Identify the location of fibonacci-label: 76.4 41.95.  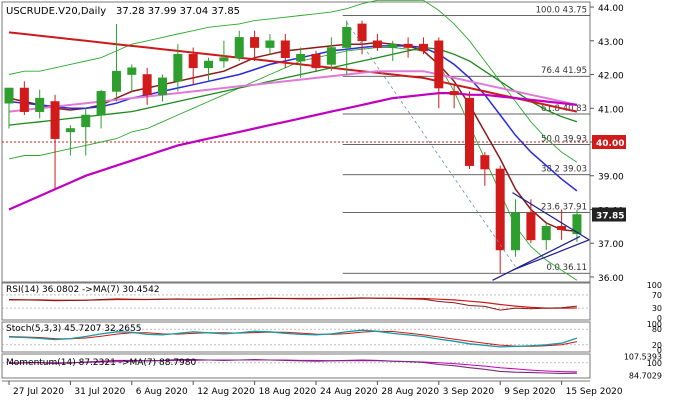
(564, 71).